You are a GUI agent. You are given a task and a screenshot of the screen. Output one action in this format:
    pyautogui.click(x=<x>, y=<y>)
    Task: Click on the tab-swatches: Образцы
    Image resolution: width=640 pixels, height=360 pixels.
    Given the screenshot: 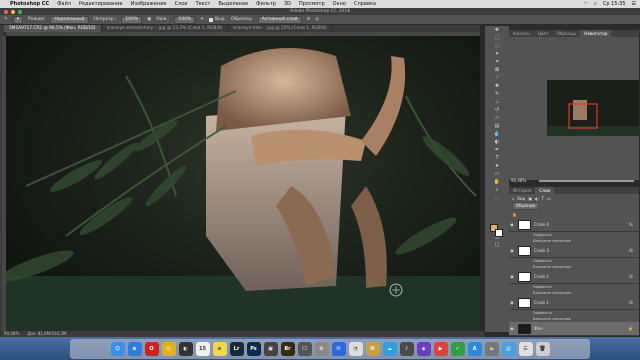 What is the action you would take?
    pyautogui.click(x=567, y=33)
    